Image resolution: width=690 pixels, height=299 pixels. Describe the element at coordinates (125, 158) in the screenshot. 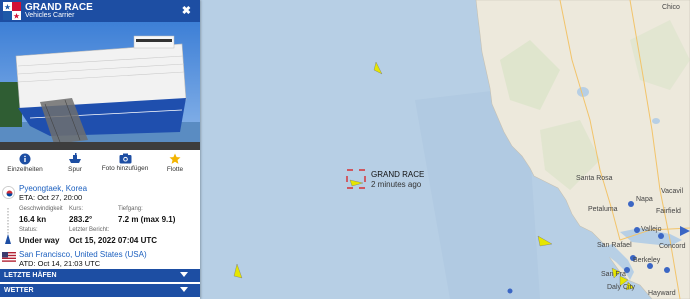

I see `camera-icon` at that location.